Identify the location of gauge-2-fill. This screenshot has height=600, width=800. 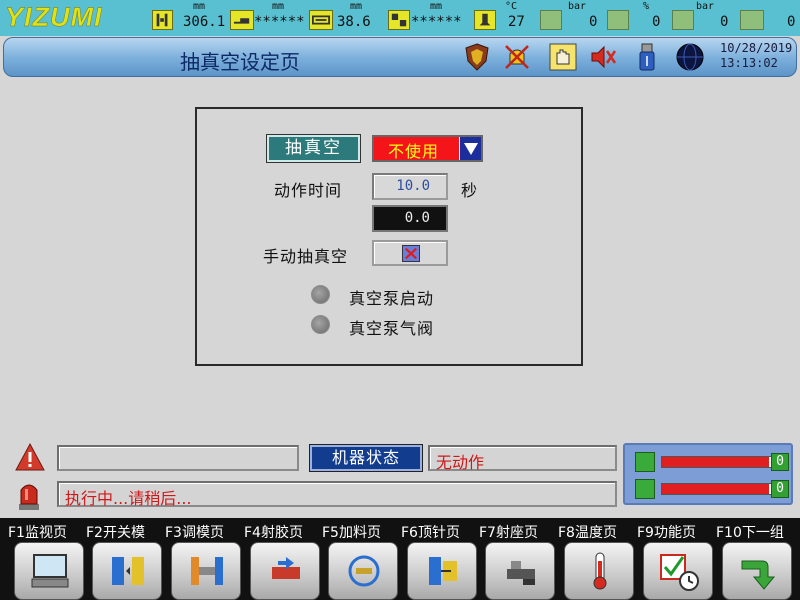
(715, 489).